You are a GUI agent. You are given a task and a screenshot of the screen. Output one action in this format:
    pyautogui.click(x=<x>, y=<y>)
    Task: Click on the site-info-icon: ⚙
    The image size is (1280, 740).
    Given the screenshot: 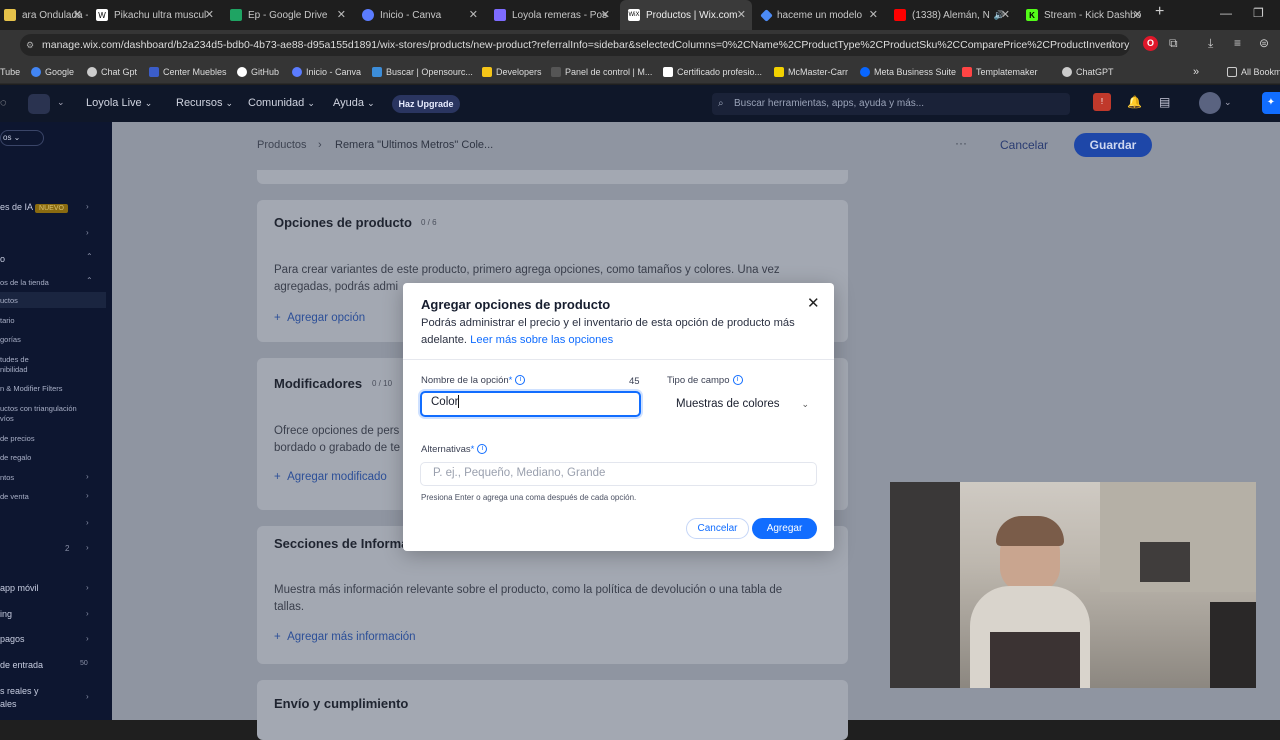 What is the action you would take?
    pyautogui.click(x=30, y=45)
    